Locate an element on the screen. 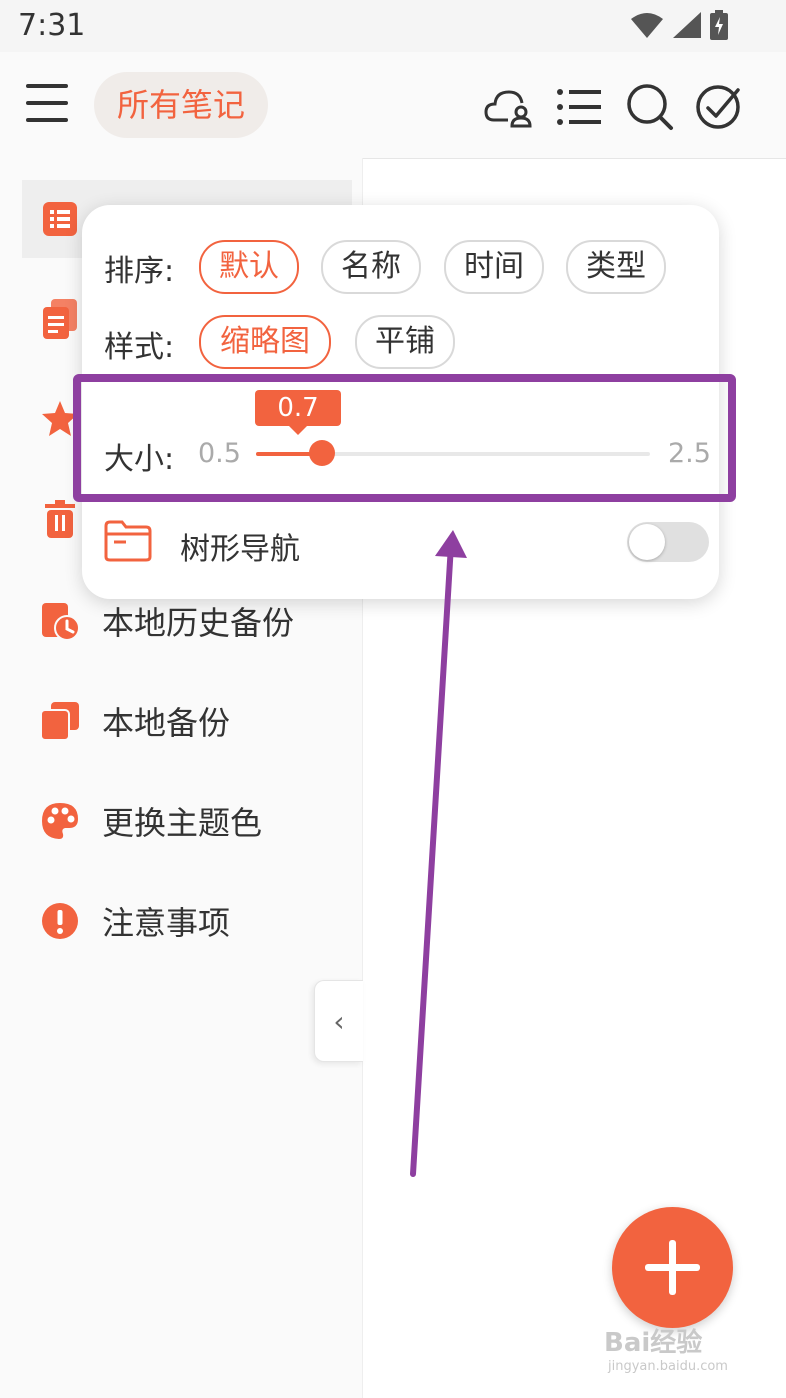 The image size is (786, 1398). watermark: Bai经验 jingyan.baidu.com is located at coordinates (666, 1351).